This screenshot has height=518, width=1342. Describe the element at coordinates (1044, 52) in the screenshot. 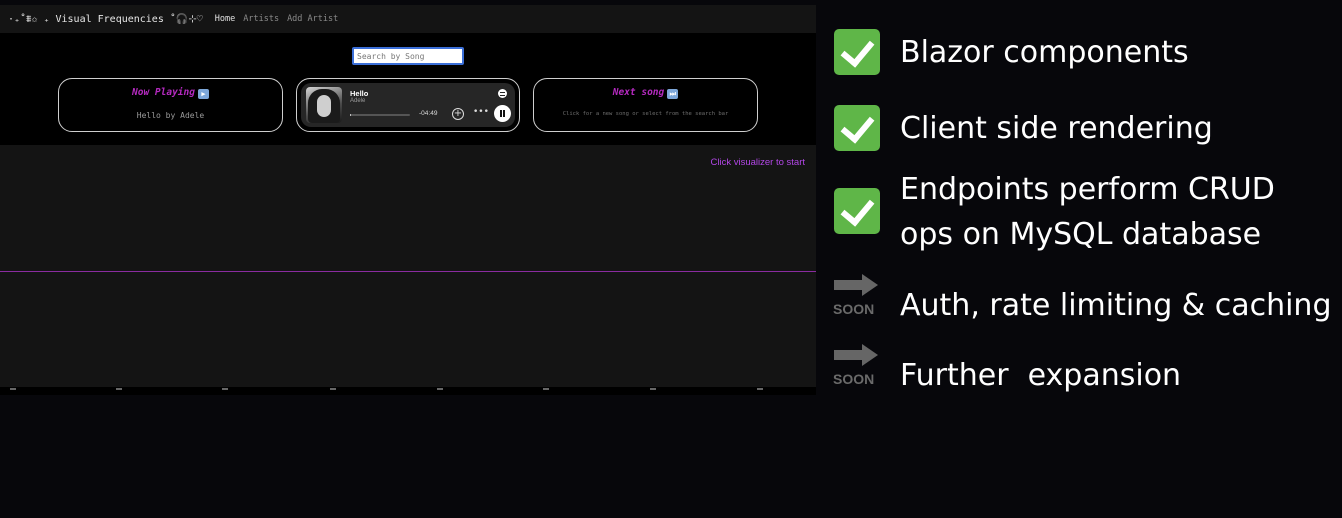

I see `feature-text: Blazor components` at that location.